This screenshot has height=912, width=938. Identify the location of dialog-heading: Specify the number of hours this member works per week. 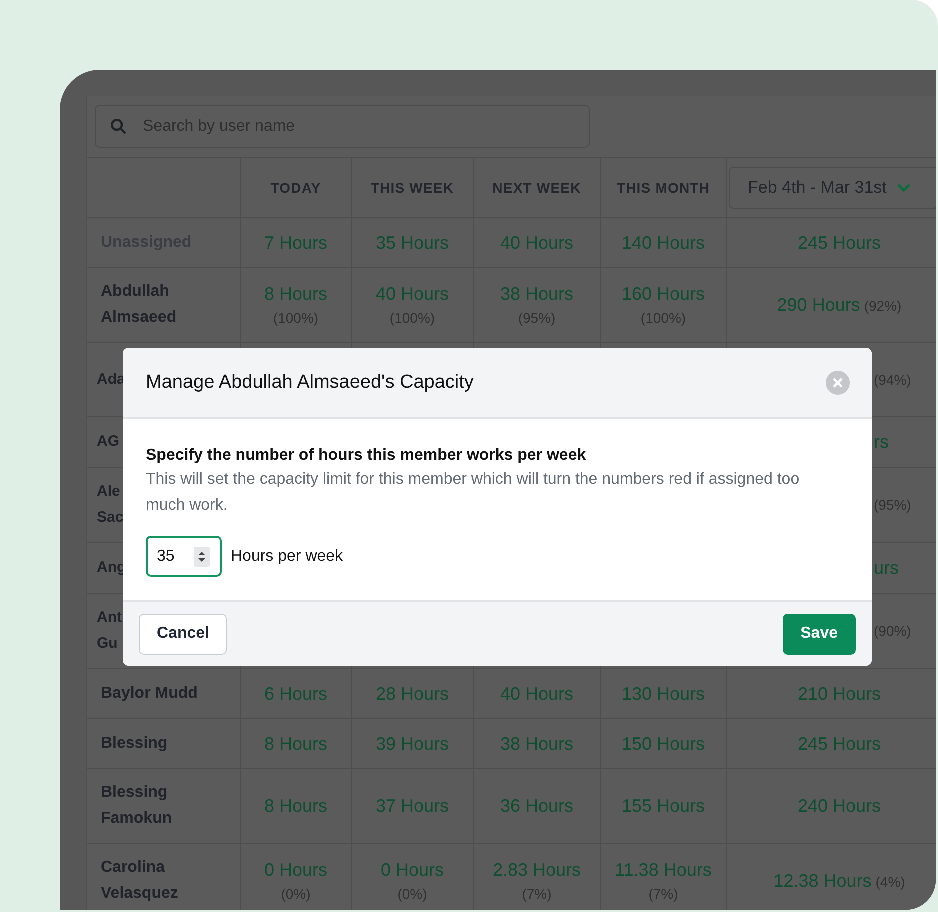
(367, 456).